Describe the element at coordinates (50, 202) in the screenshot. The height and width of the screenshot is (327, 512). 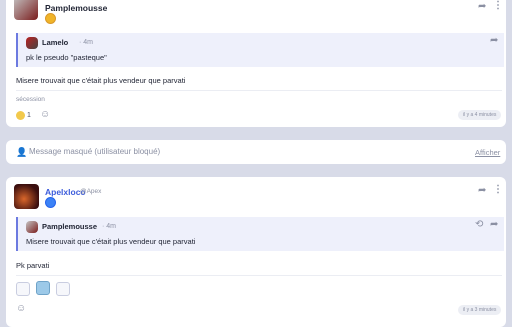
I see `blue-badge-icon` at that location.